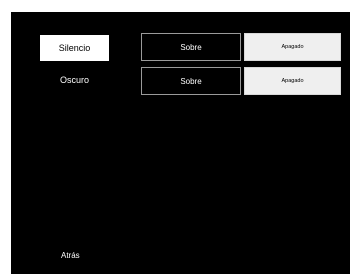  I want to click on mode-button-silencio: Sobre, so click(191, 47).